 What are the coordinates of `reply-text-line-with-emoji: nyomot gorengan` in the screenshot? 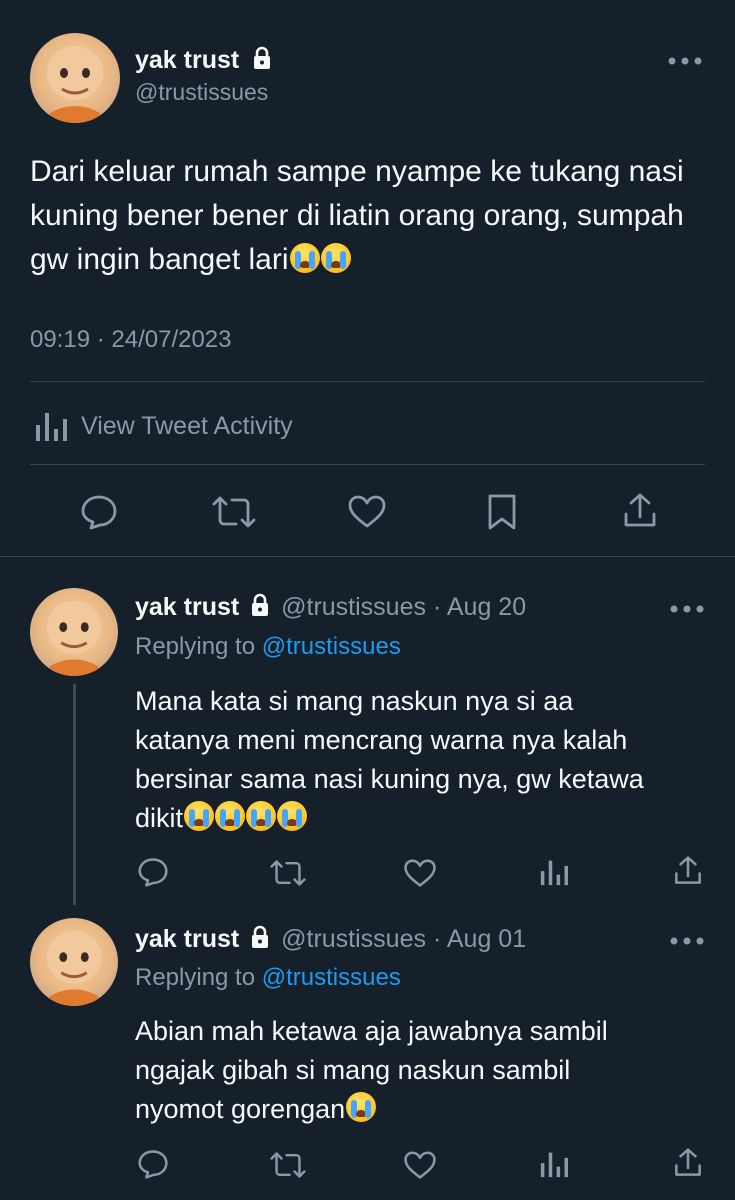 It's located at (425, 1109).